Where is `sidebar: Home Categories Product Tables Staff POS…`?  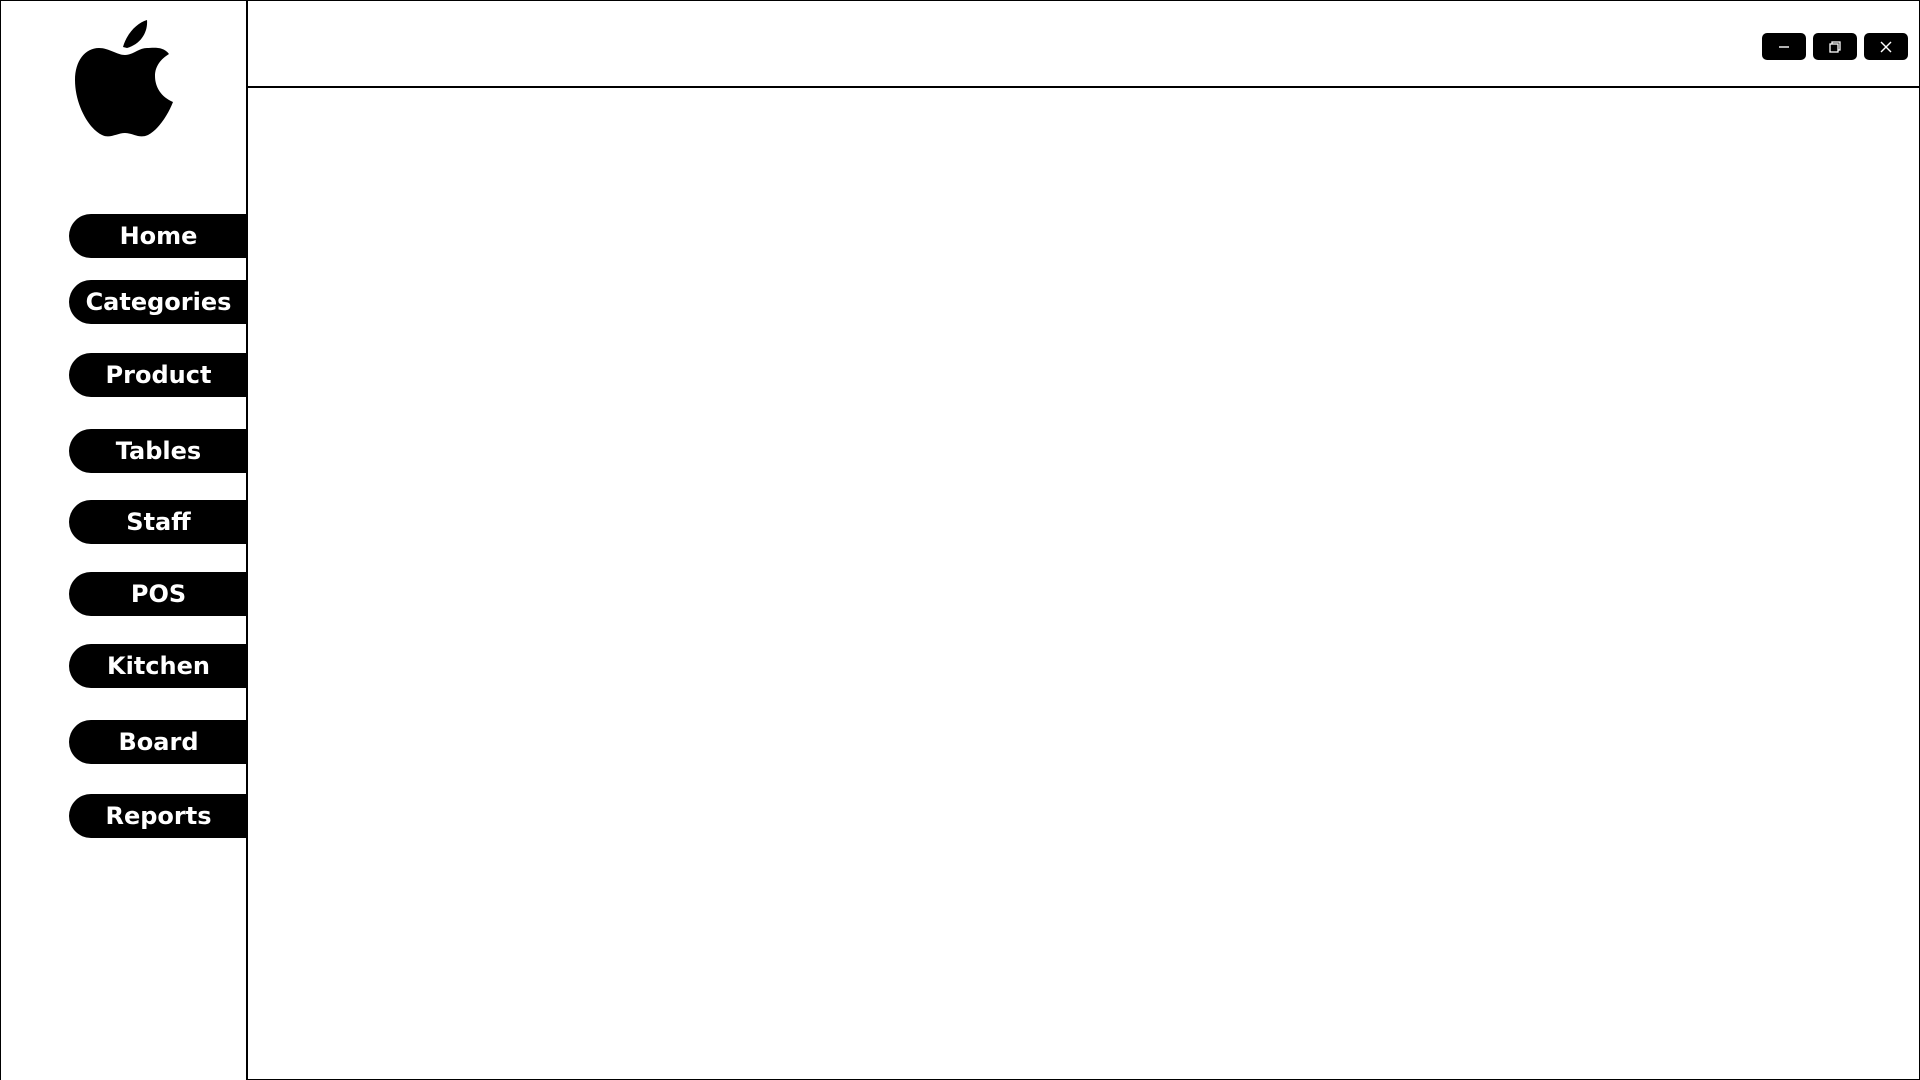
sidebar: Home Categories Product Tables Staff POS… is located at coordinates (124, 540).